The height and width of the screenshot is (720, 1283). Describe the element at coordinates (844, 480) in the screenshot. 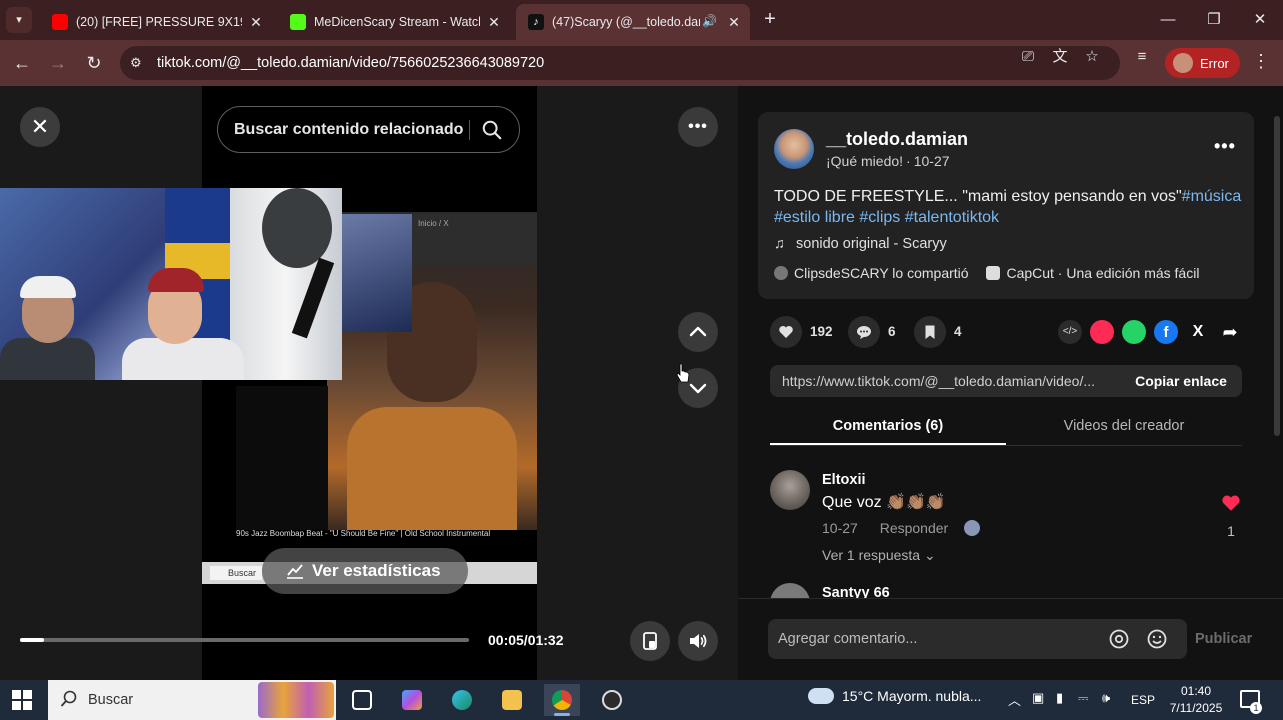

I see `comment-username: Eltoxii` at that location.